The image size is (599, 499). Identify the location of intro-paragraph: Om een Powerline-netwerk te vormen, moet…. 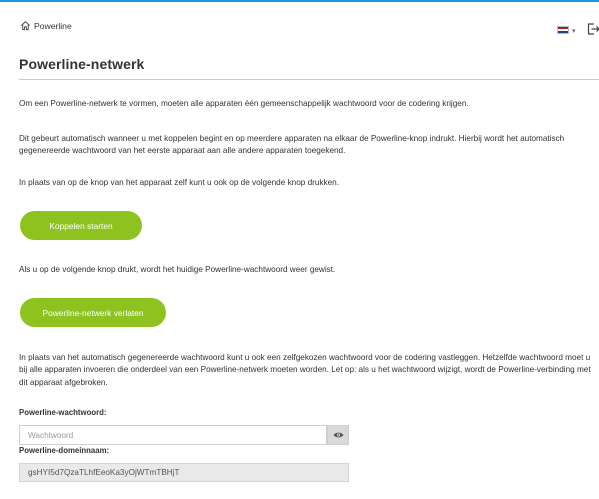
(244, 103).